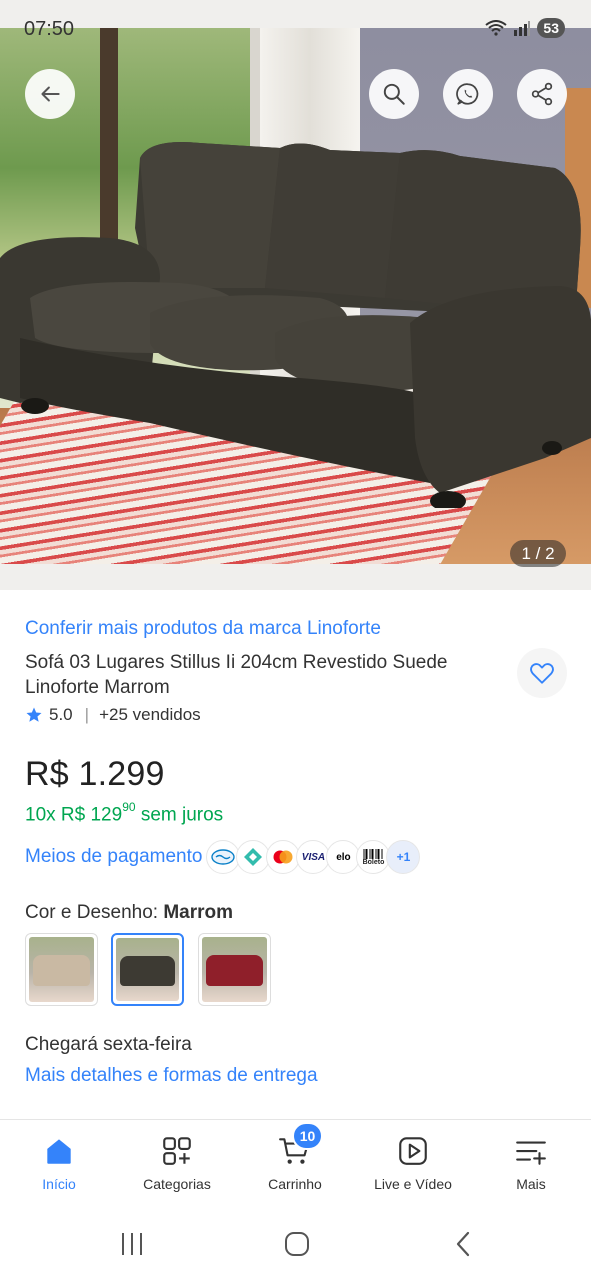 Image resolution: width=591 pixels, height=1280 pixels. I want to click on delivery-estimate: Chegará sexta-feira, so click(108, 1044).